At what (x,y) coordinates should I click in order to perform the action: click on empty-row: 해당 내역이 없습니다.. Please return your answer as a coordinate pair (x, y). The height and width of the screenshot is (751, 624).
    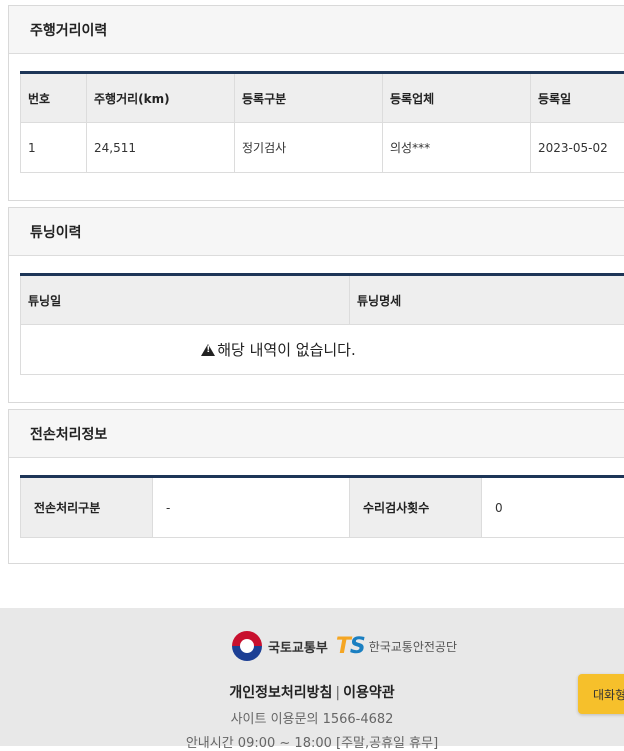
    Looking at the image, I should click on (322, 350).